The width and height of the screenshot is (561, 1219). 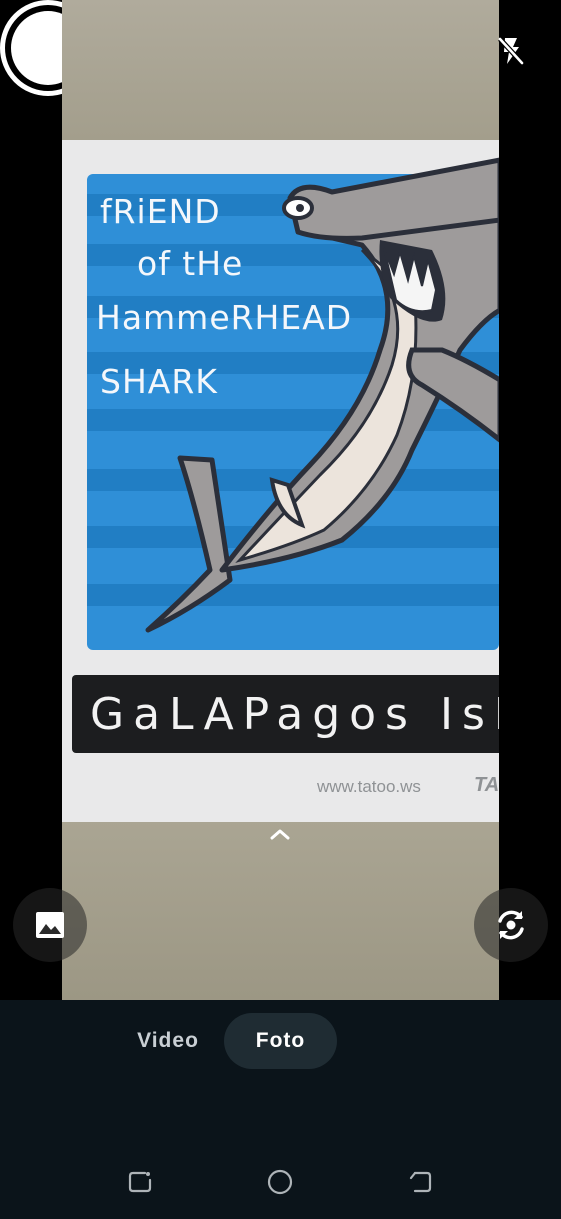 I want to click on switch-camera-icon, so click(x=511, y=925).